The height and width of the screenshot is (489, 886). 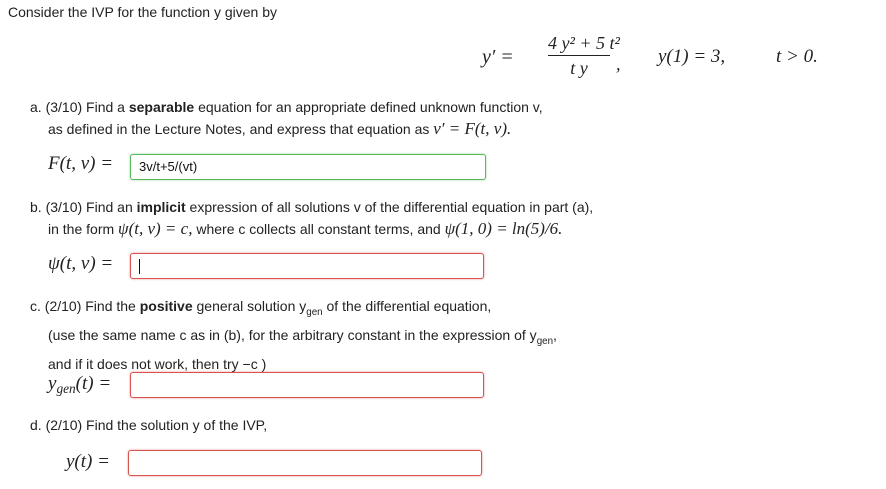 What do you see at coordinates (161, 107) in the screenshot?
I see `part-a-bold: separable` at bounding box center [161, 107].